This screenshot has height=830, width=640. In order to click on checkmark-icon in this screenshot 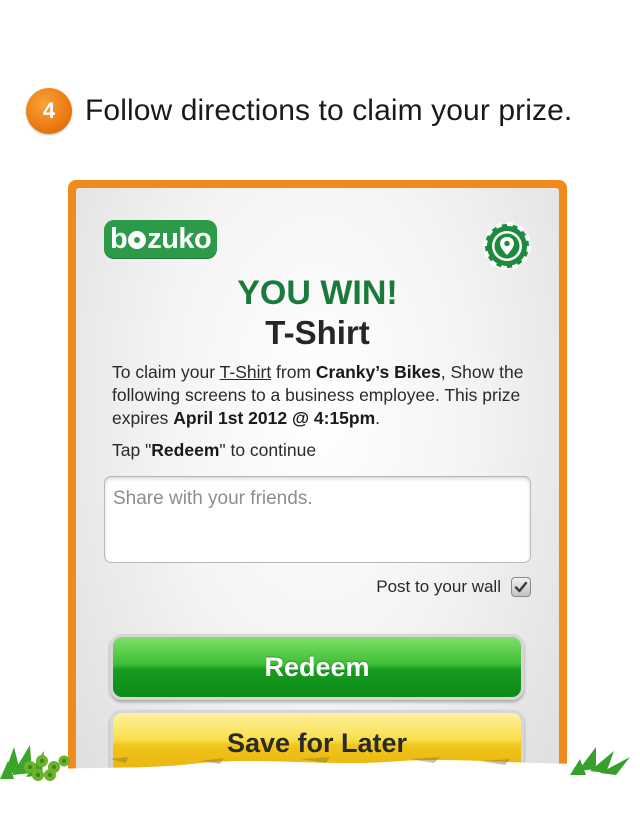, I will do `click(521, 587)`.